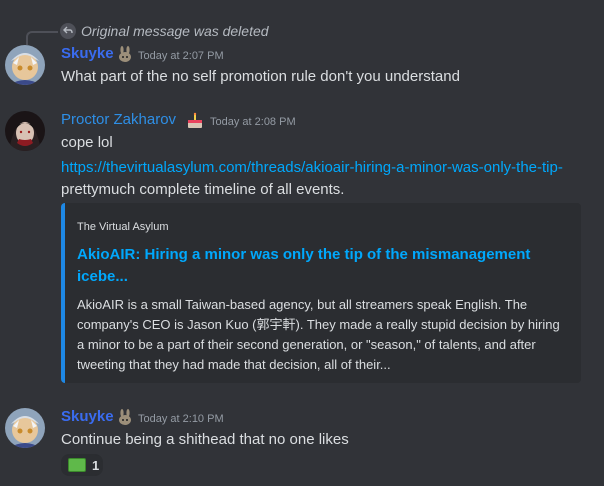  What do you see at coordinates (253, 122) in the screenshot?
I see `timestamp: Today at 2:08 PM` at bounding box center [253, 122].